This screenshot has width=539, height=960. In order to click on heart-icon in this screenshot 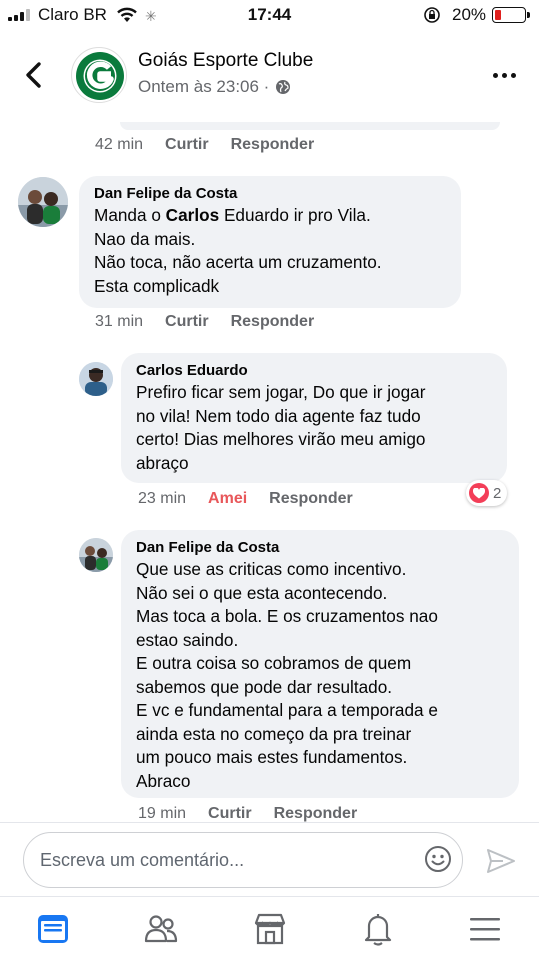, I will do `click(479, 493)`.